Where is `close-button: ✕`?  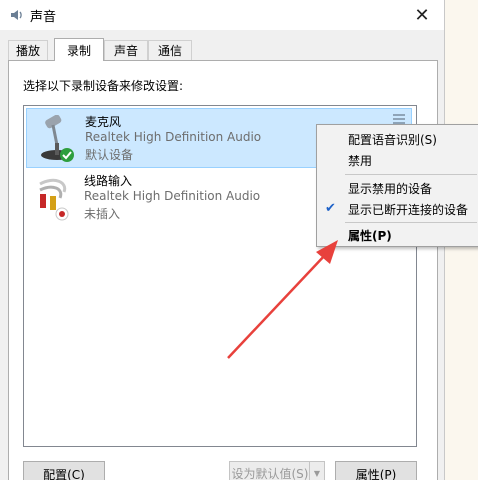 close-button: ✕ is located at coordinates (422, 15).